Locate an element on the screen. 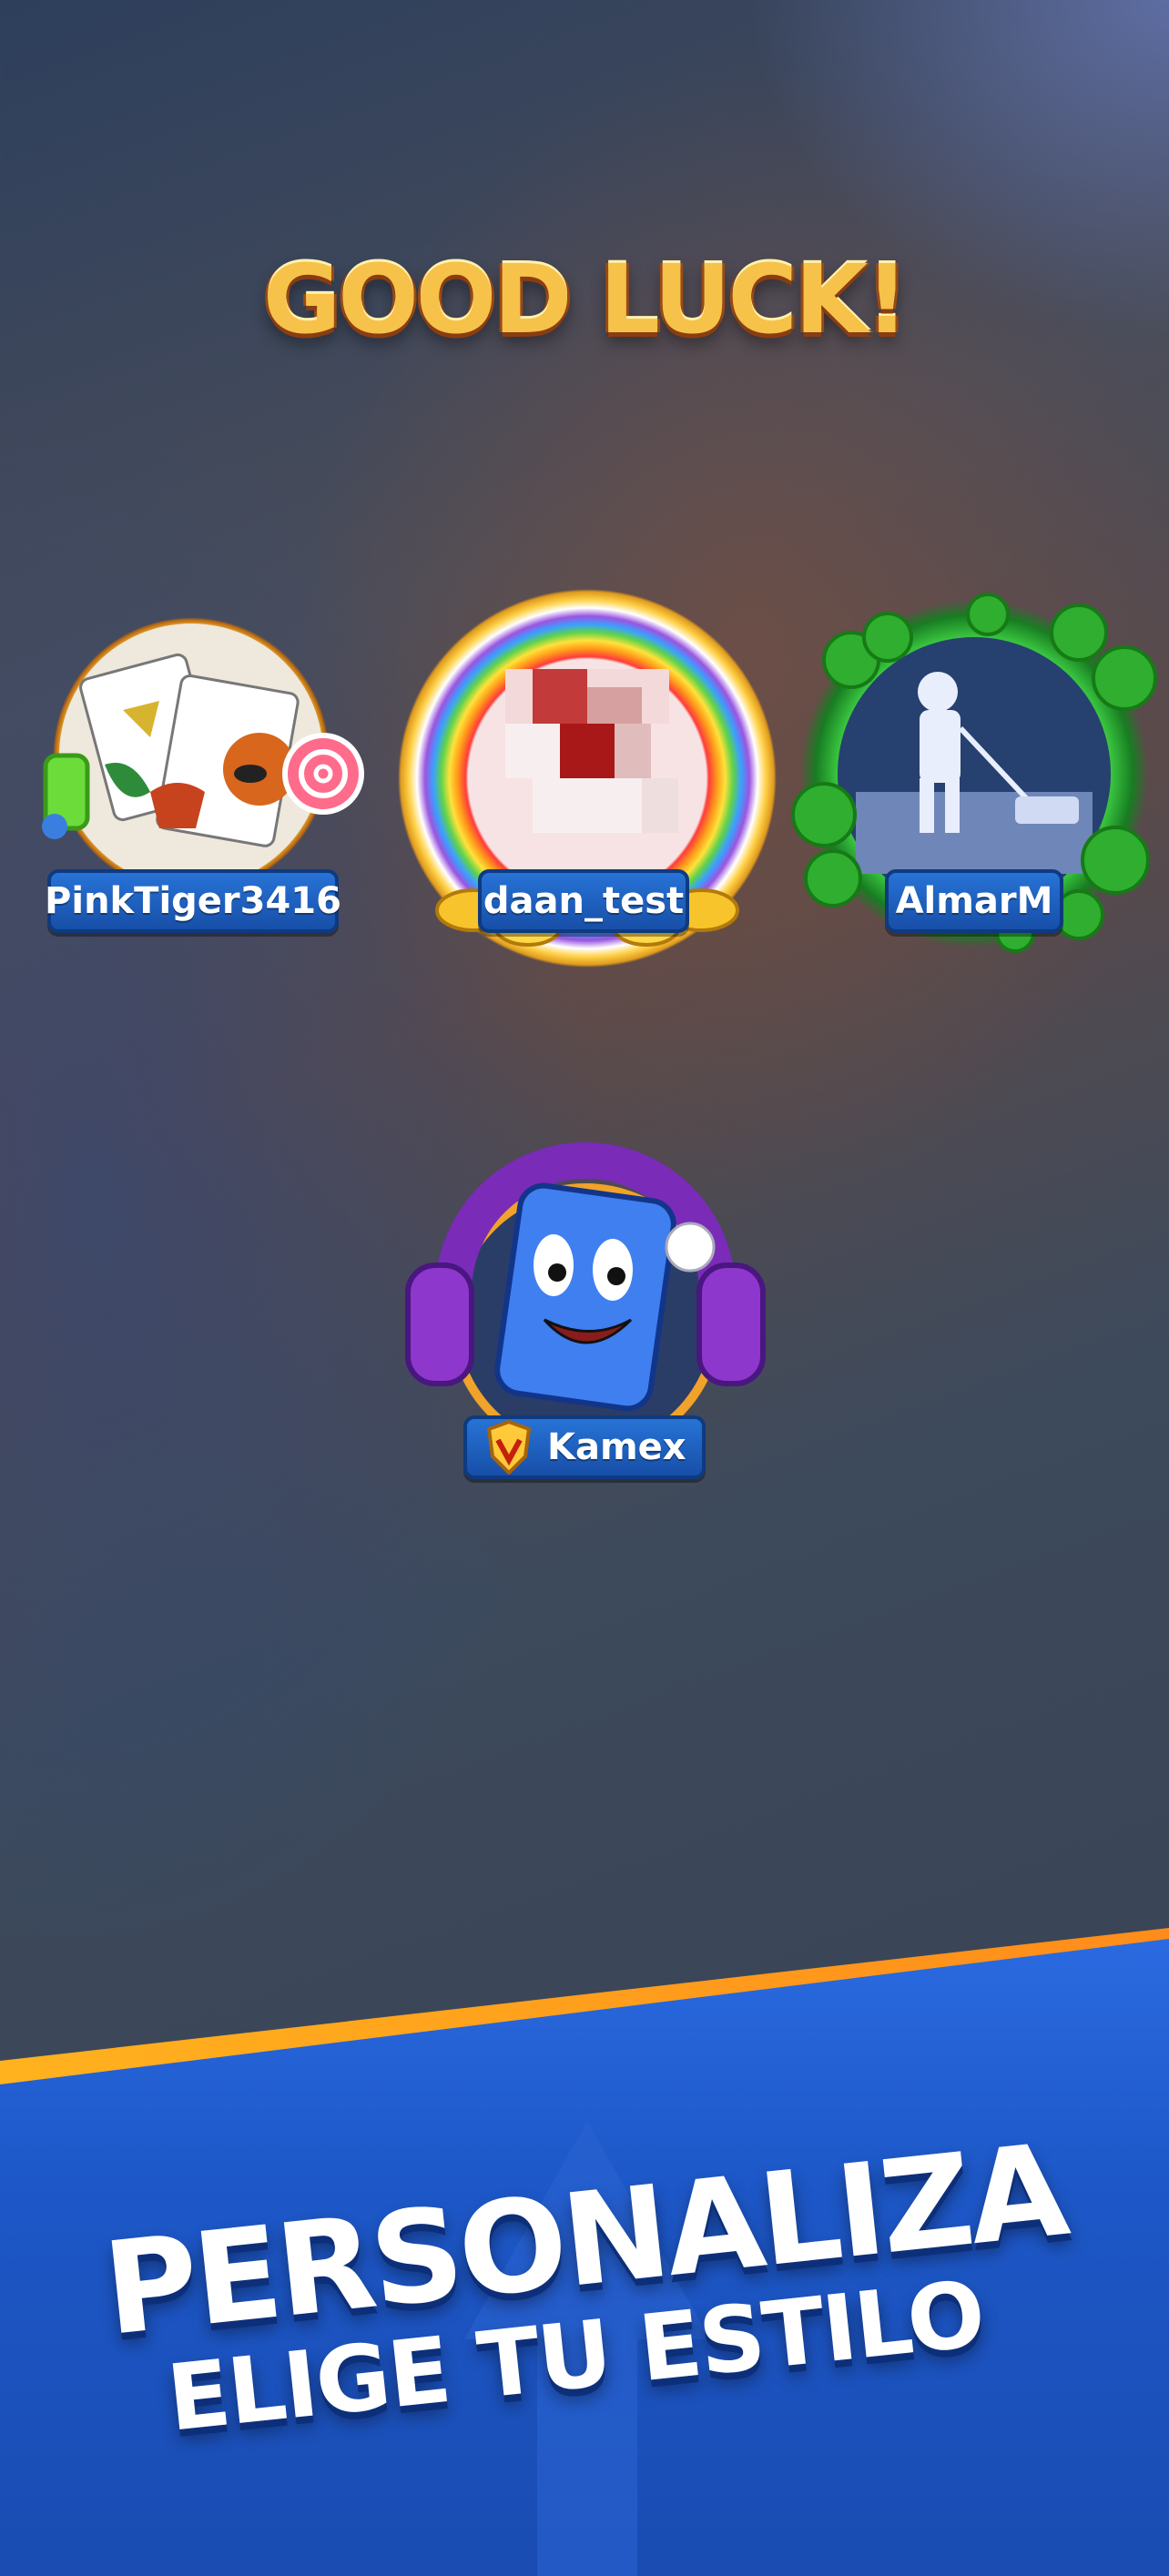 The image size is (1169, 2576). page-title: GOOD LUCK! is located at coordinates (585, 299).